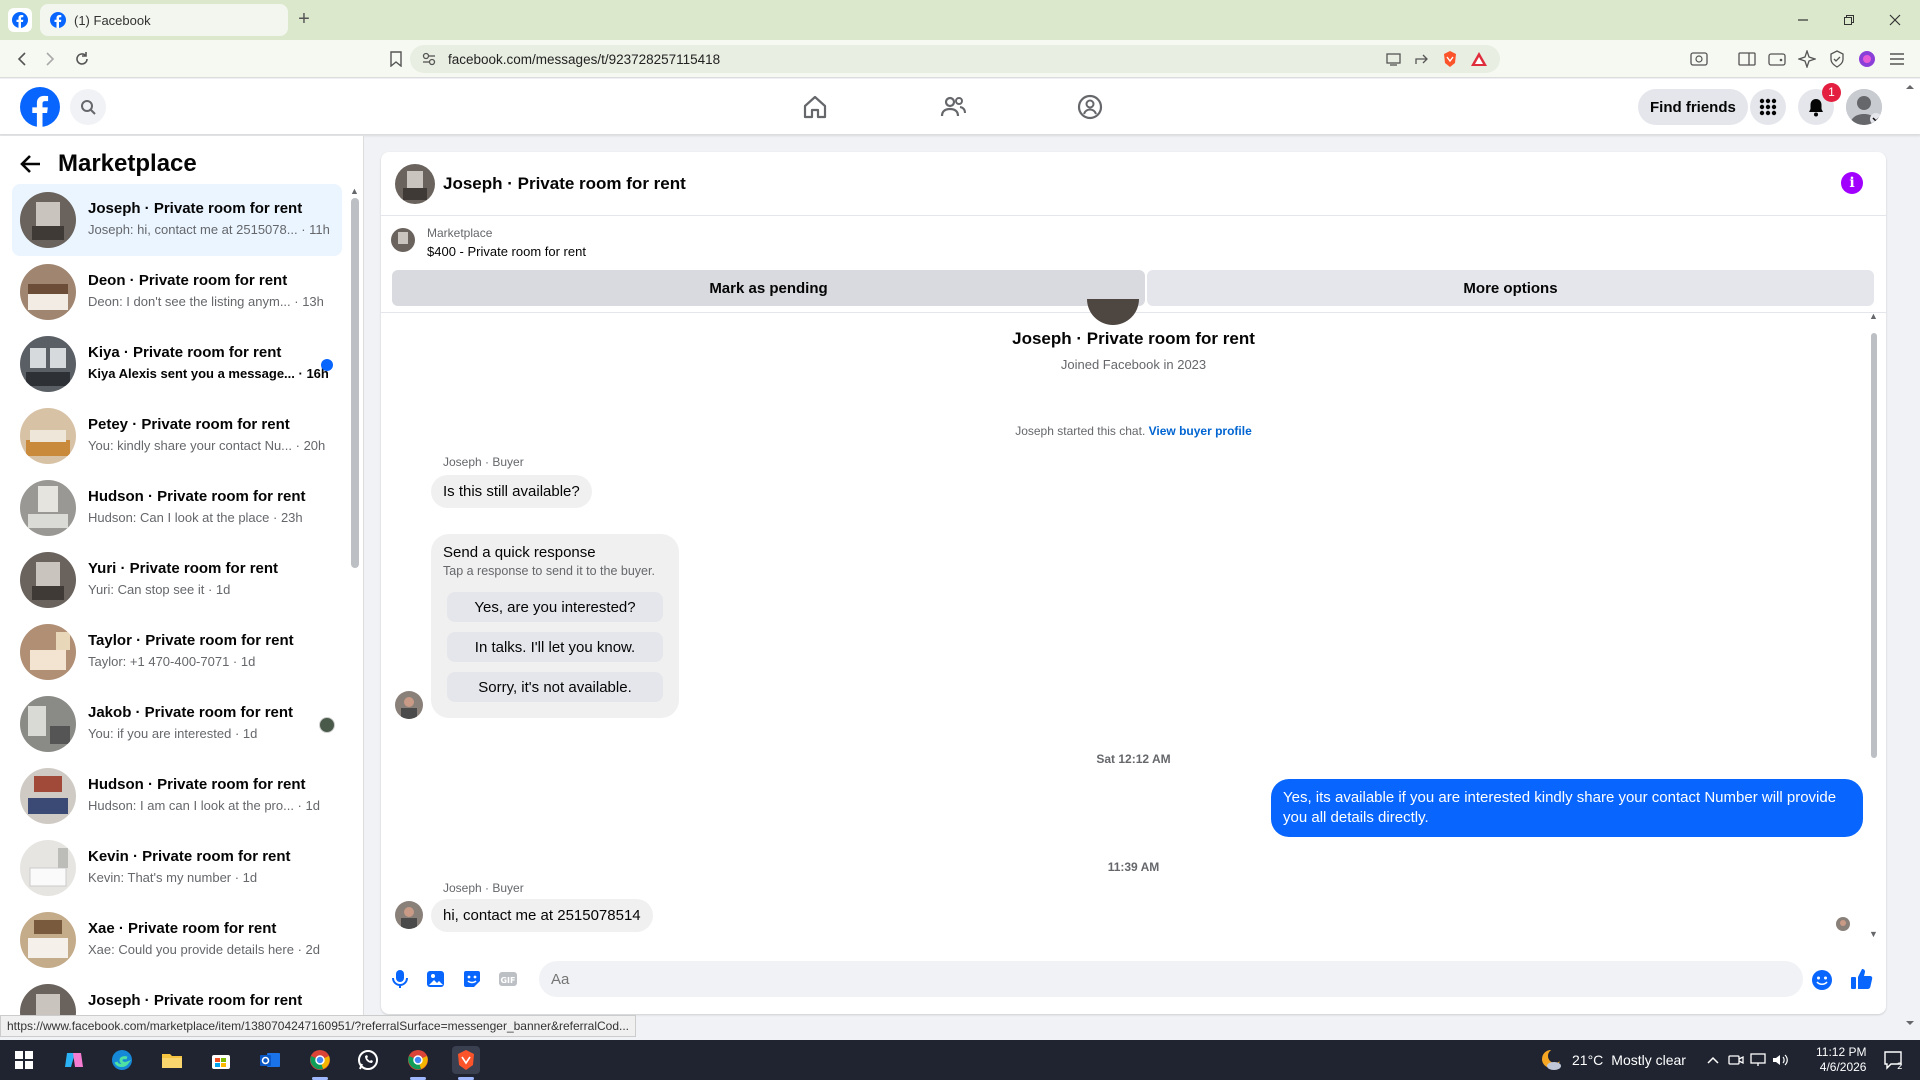 This screenshot has width=1920, height=1080. What do you see at coordinates (564, 184) in the screenshot?
I see `chat-title: Joseph · Private room for rent` at bounding box center [564, 184].